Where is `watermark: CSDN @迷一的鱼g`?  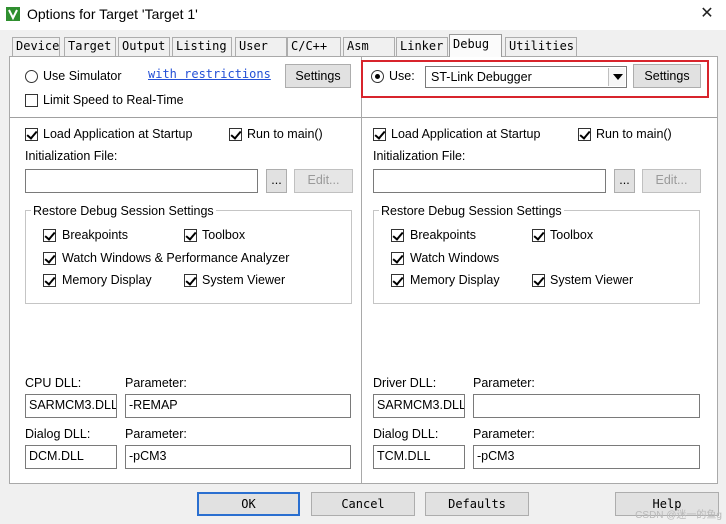 watermark: CSDN @迷一的鱼g is located at coordinates (678, 515).